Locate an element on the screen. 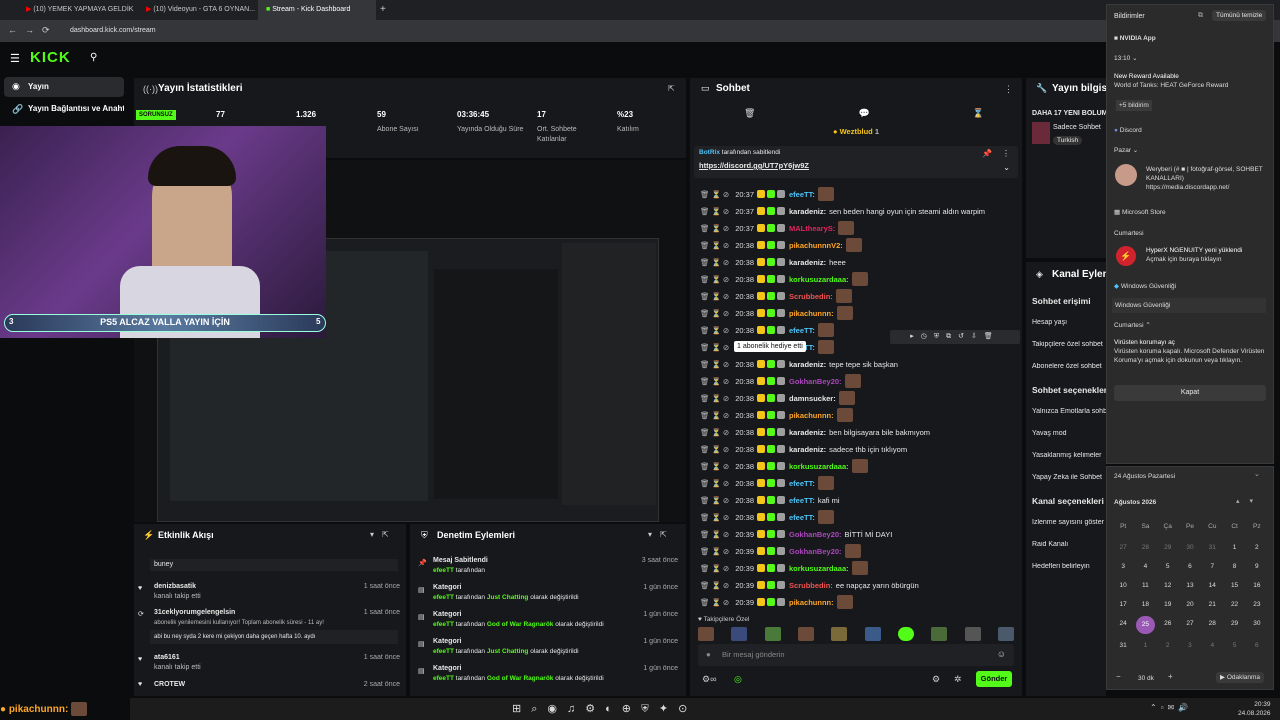 The image size is (1280, 720). emoji-icon: ☺ is located at coordinates (1001, 654).